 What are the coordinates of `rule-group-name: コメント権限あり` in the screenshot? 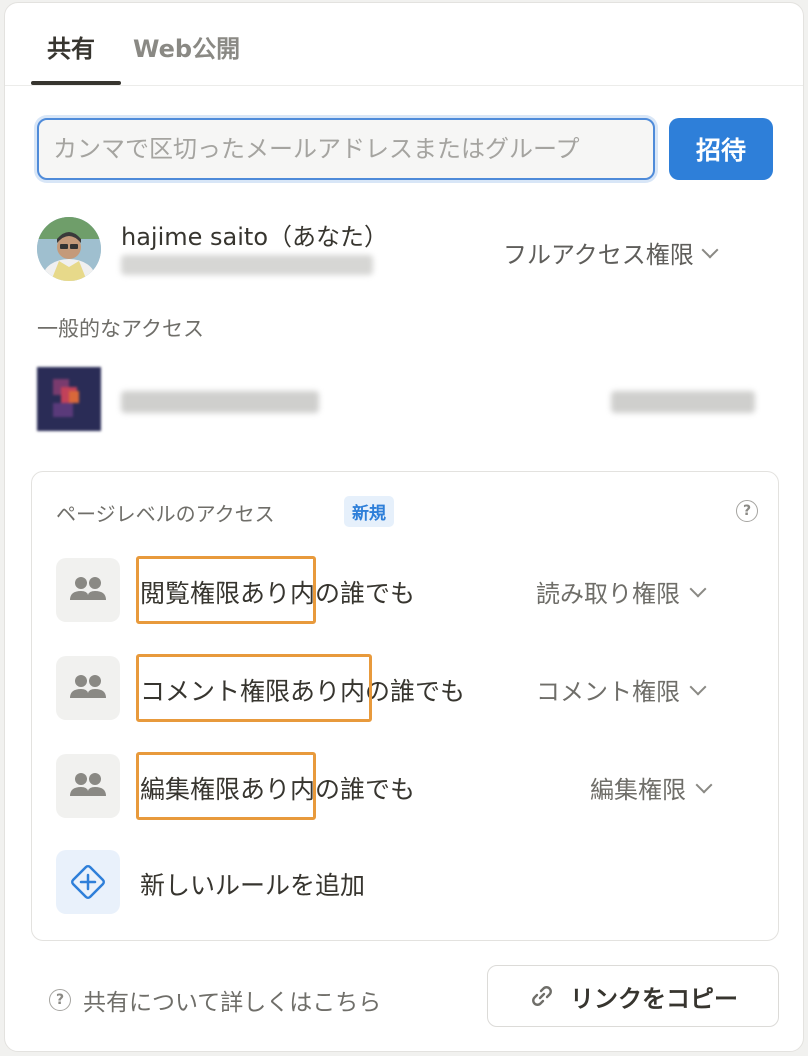 It's located at (240, 691).